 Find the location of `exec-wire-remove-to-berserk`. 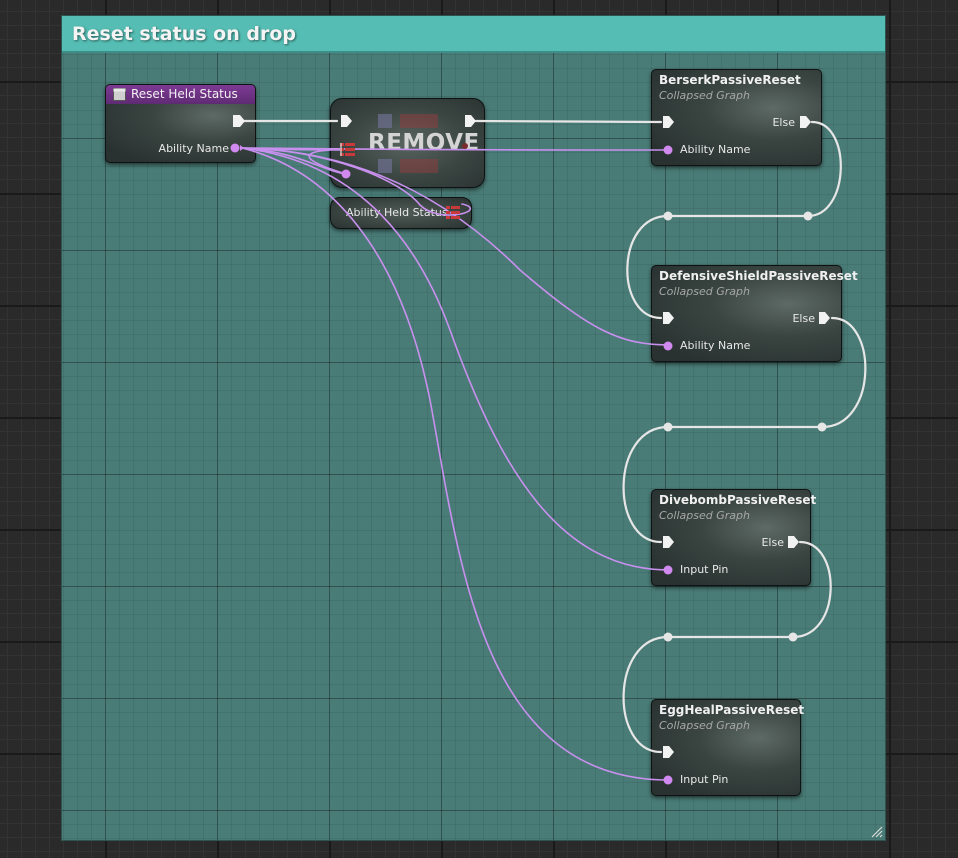

exec-wire-remove-to-berserk is located at coordinates (568, 121).